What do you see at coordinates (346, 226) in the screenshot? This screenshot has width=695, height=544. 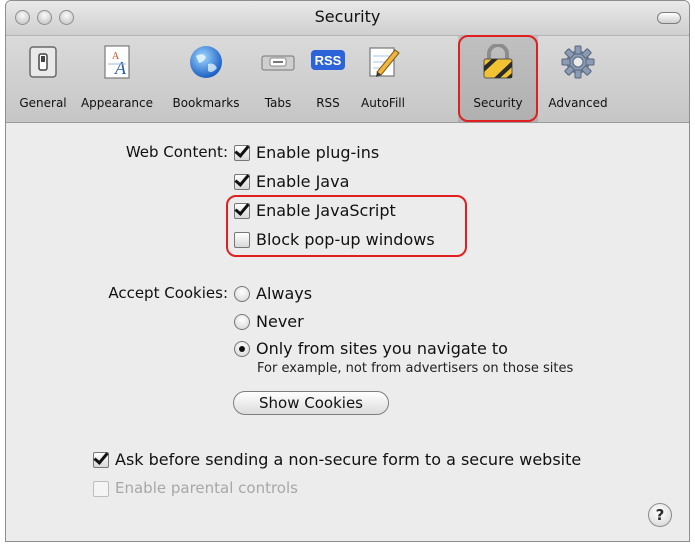 I see `javascript-highlight` at bounding box center [346, 226].